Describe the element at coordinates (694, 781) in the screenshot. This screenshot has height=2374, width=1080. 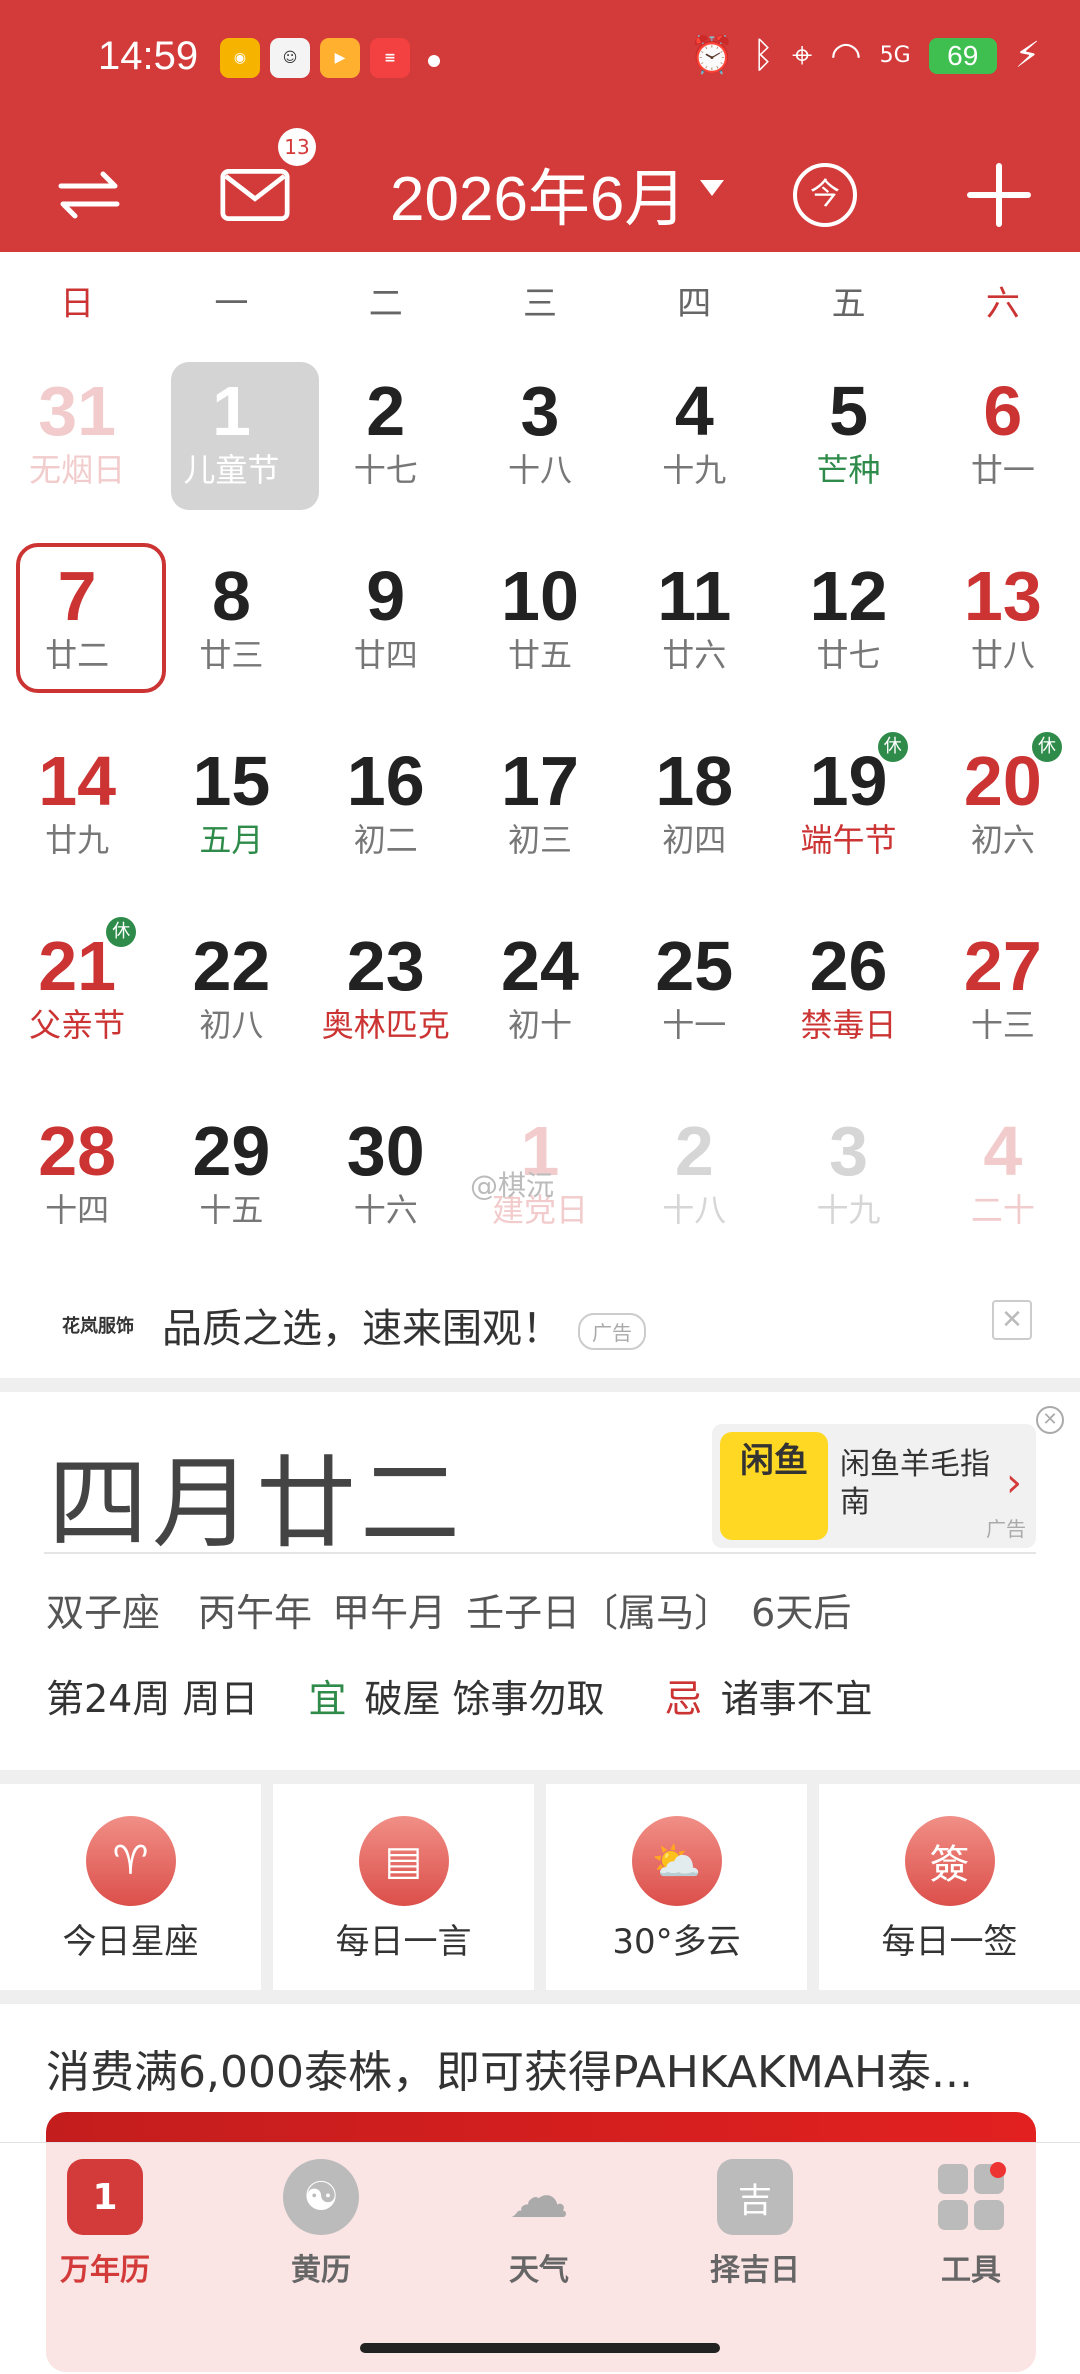
I see `day-number: 18` at that location.